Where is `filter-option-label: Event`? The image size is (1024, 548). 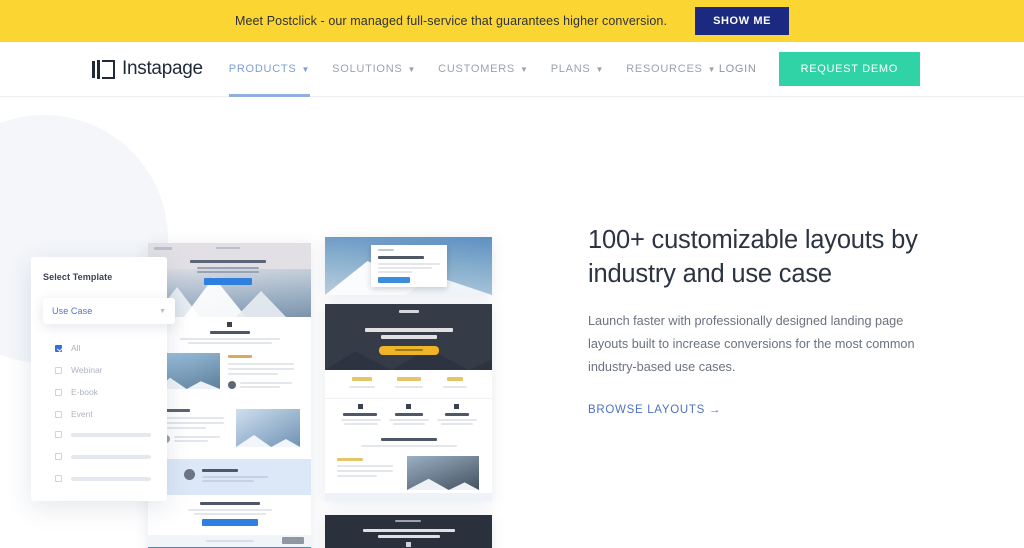
filter-option-label: Event is located at coordinates (82, 414).